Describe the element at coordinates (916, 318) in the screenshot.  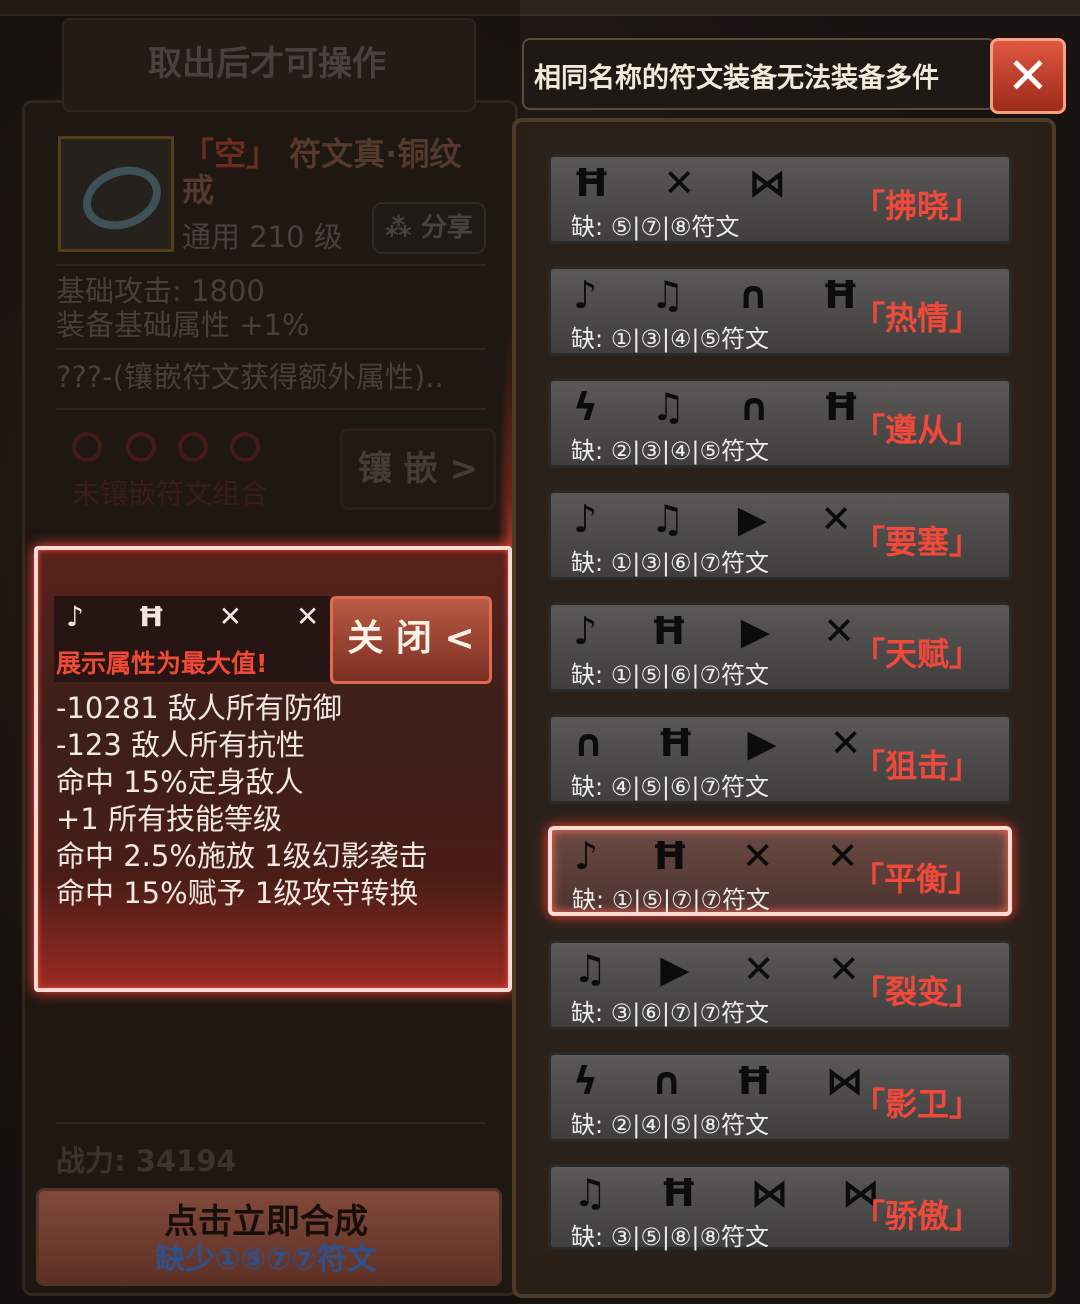
I see `rune-set-name: 「热情」` at that location.